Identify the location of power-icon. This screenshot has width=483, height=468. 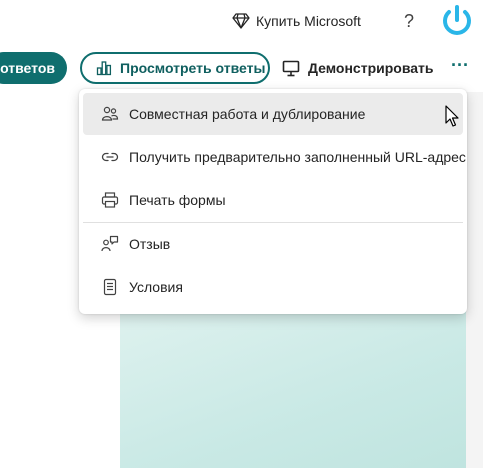
(457, 20).